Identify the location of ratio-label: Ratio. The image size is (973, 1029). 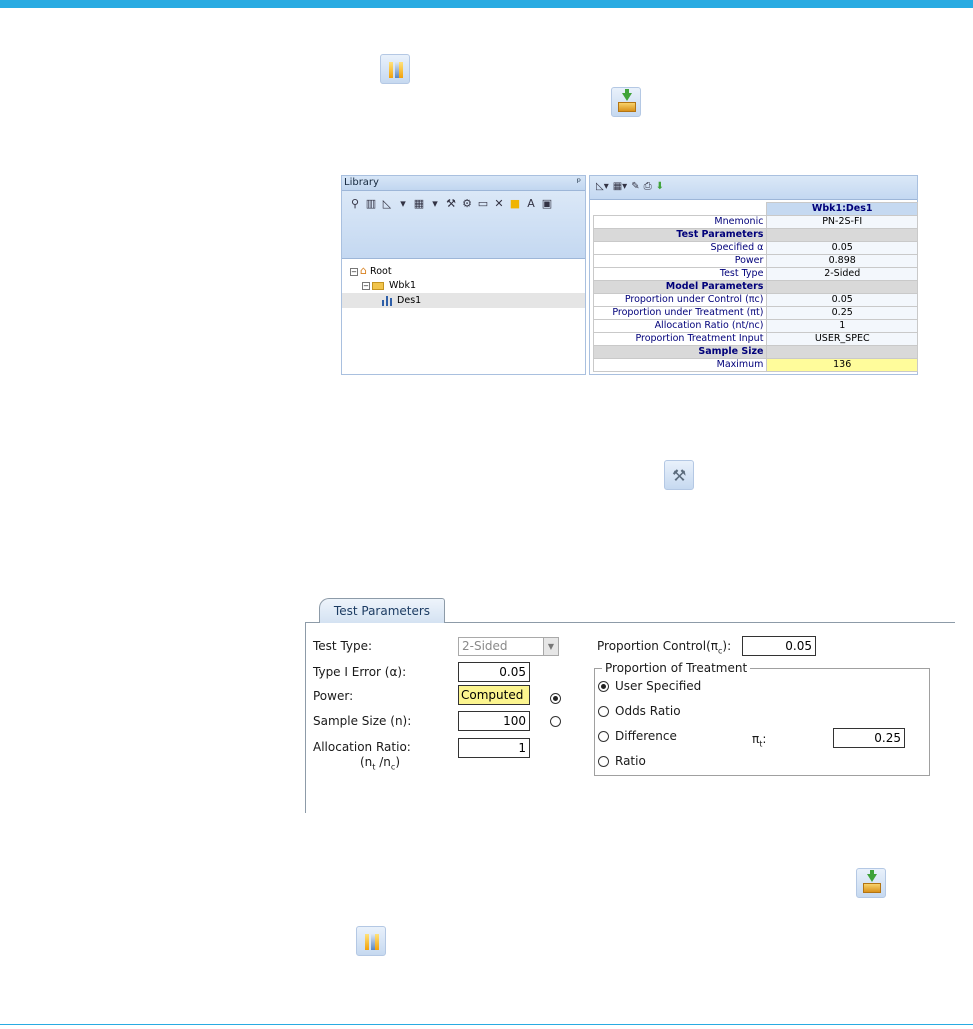
(630, 761).